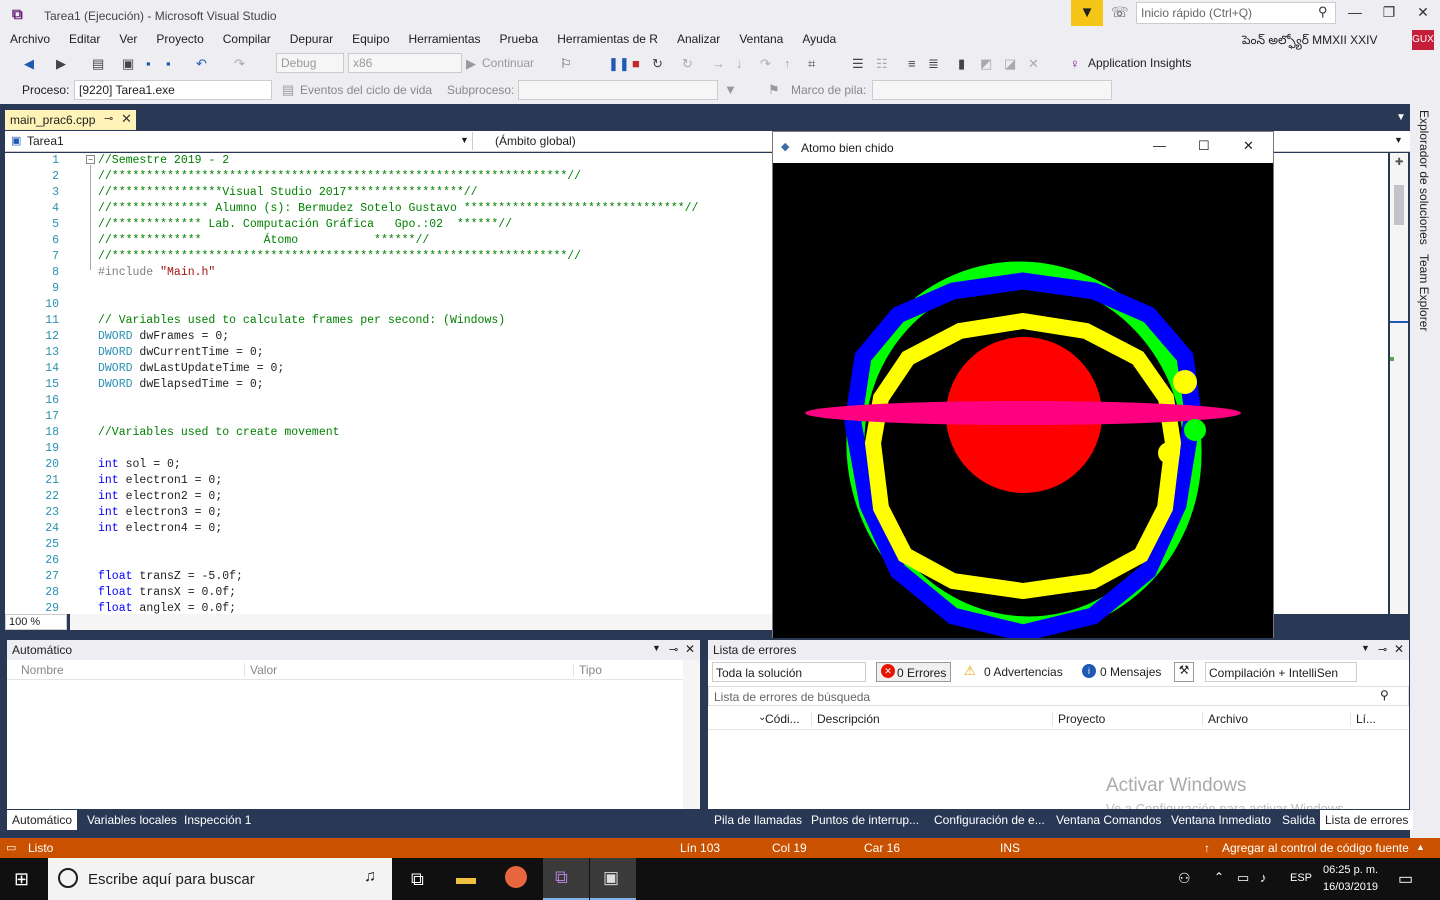  I want to click on bookmark-icon: ▮, so click(961, 64).